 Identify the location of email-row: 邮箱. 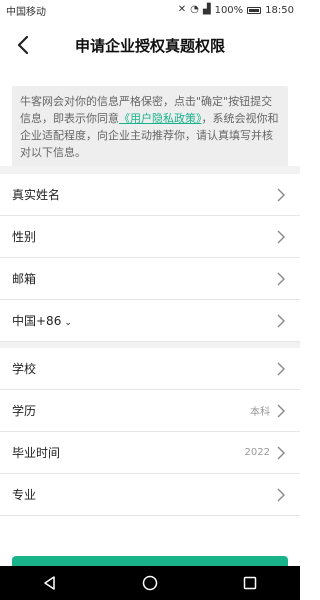
(150, 279).